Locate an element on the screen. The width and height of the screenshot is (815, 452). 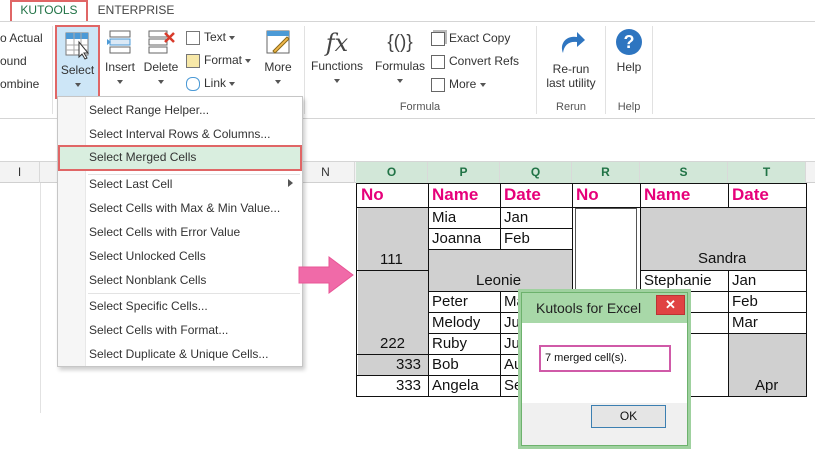
group-label-formula: Formula is located at coordinates (420, 107).